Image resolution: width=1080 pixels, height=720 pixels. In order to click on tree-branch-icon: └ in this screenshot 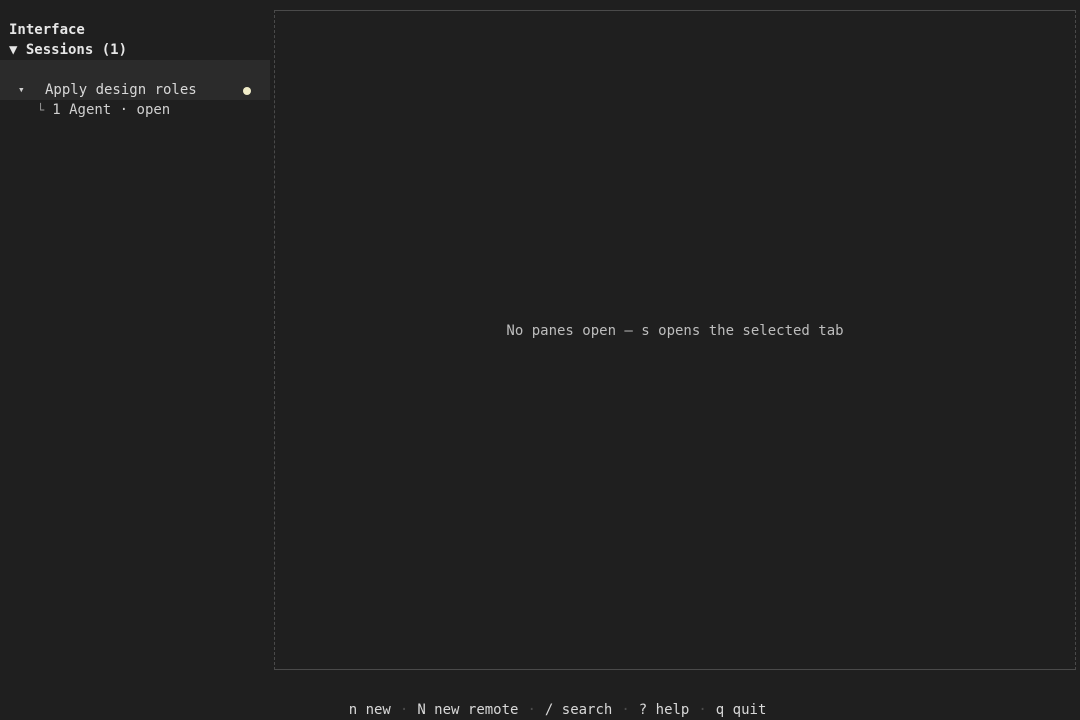, I will do `click(41, 110)`.